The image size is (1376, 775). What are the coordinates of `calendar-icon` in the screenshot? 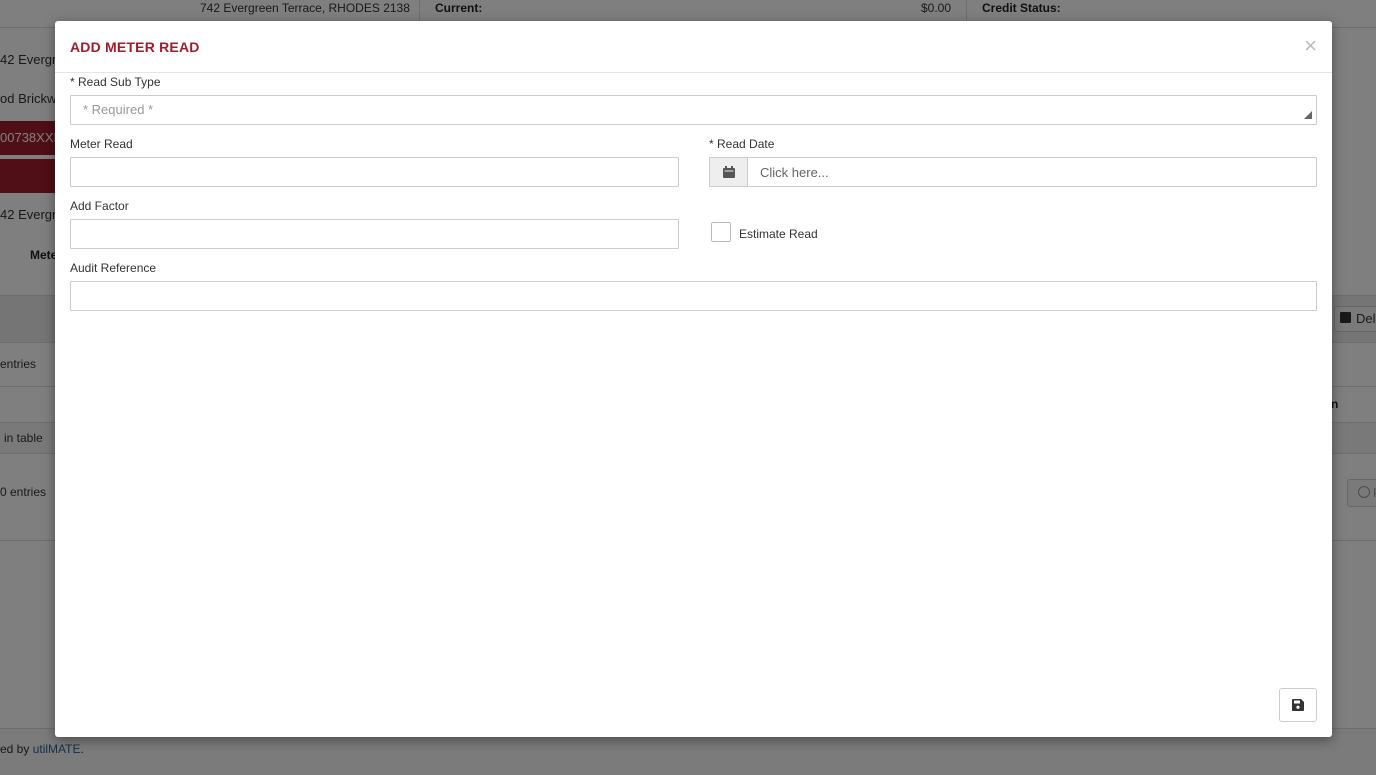 It's located at (729, 172).